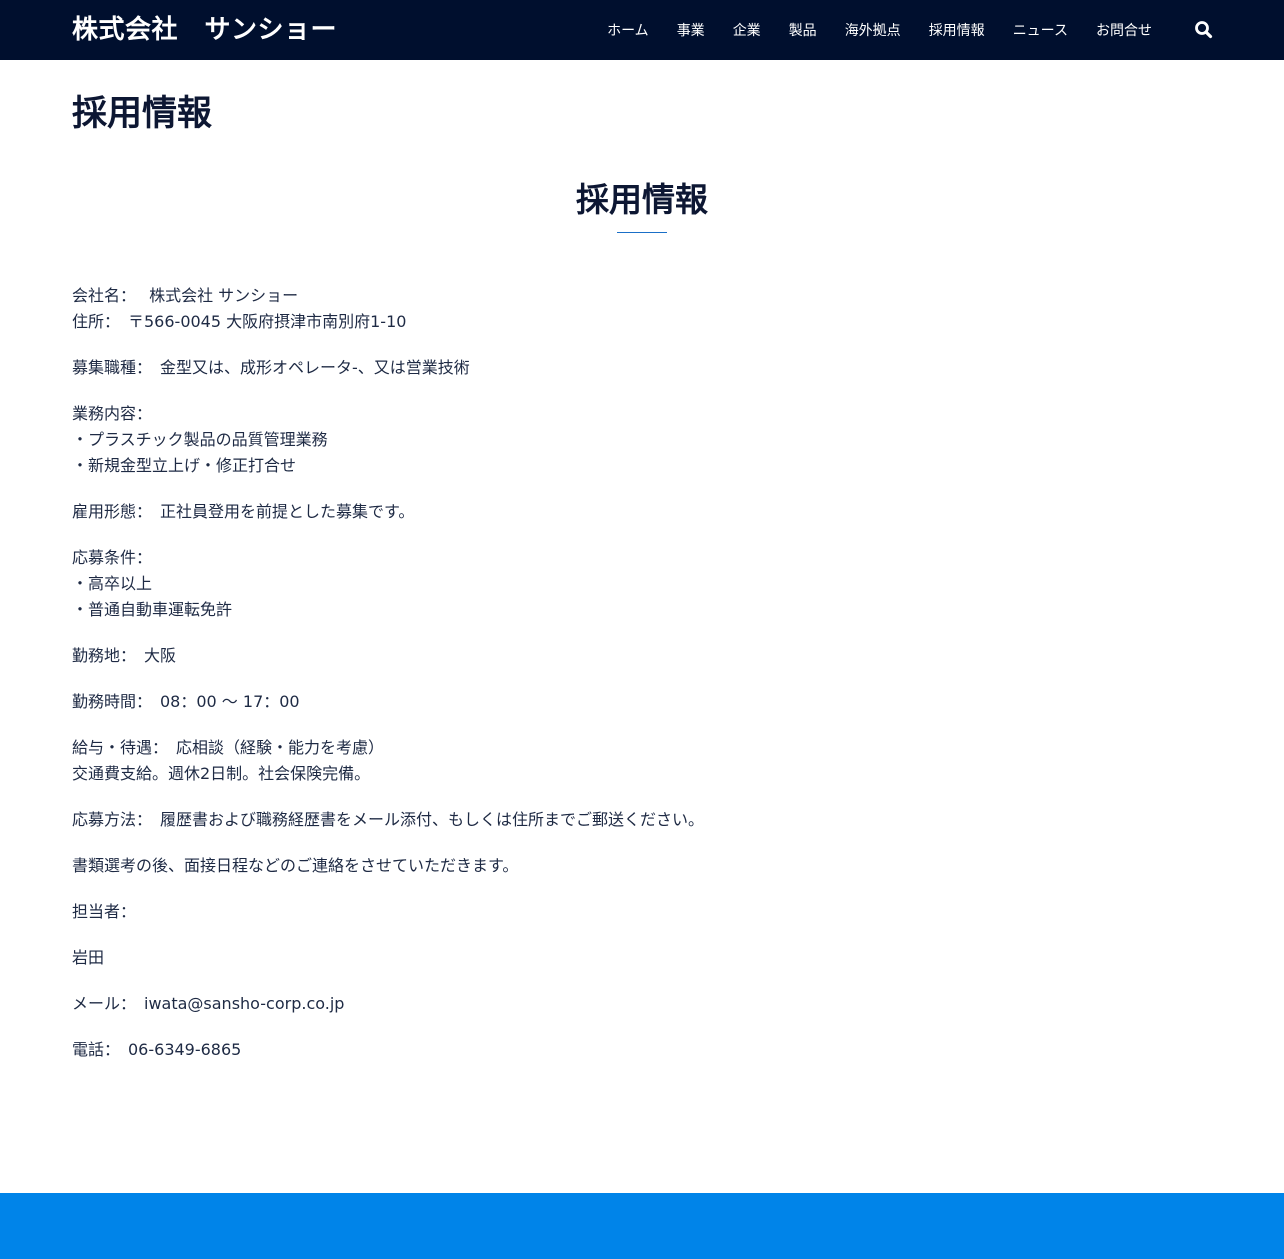 This screenshot has height=1259, width=1284. Describe the element at coordinates (104, 911) in the screenshot. I see `contact-label: 担当者：` at that location.